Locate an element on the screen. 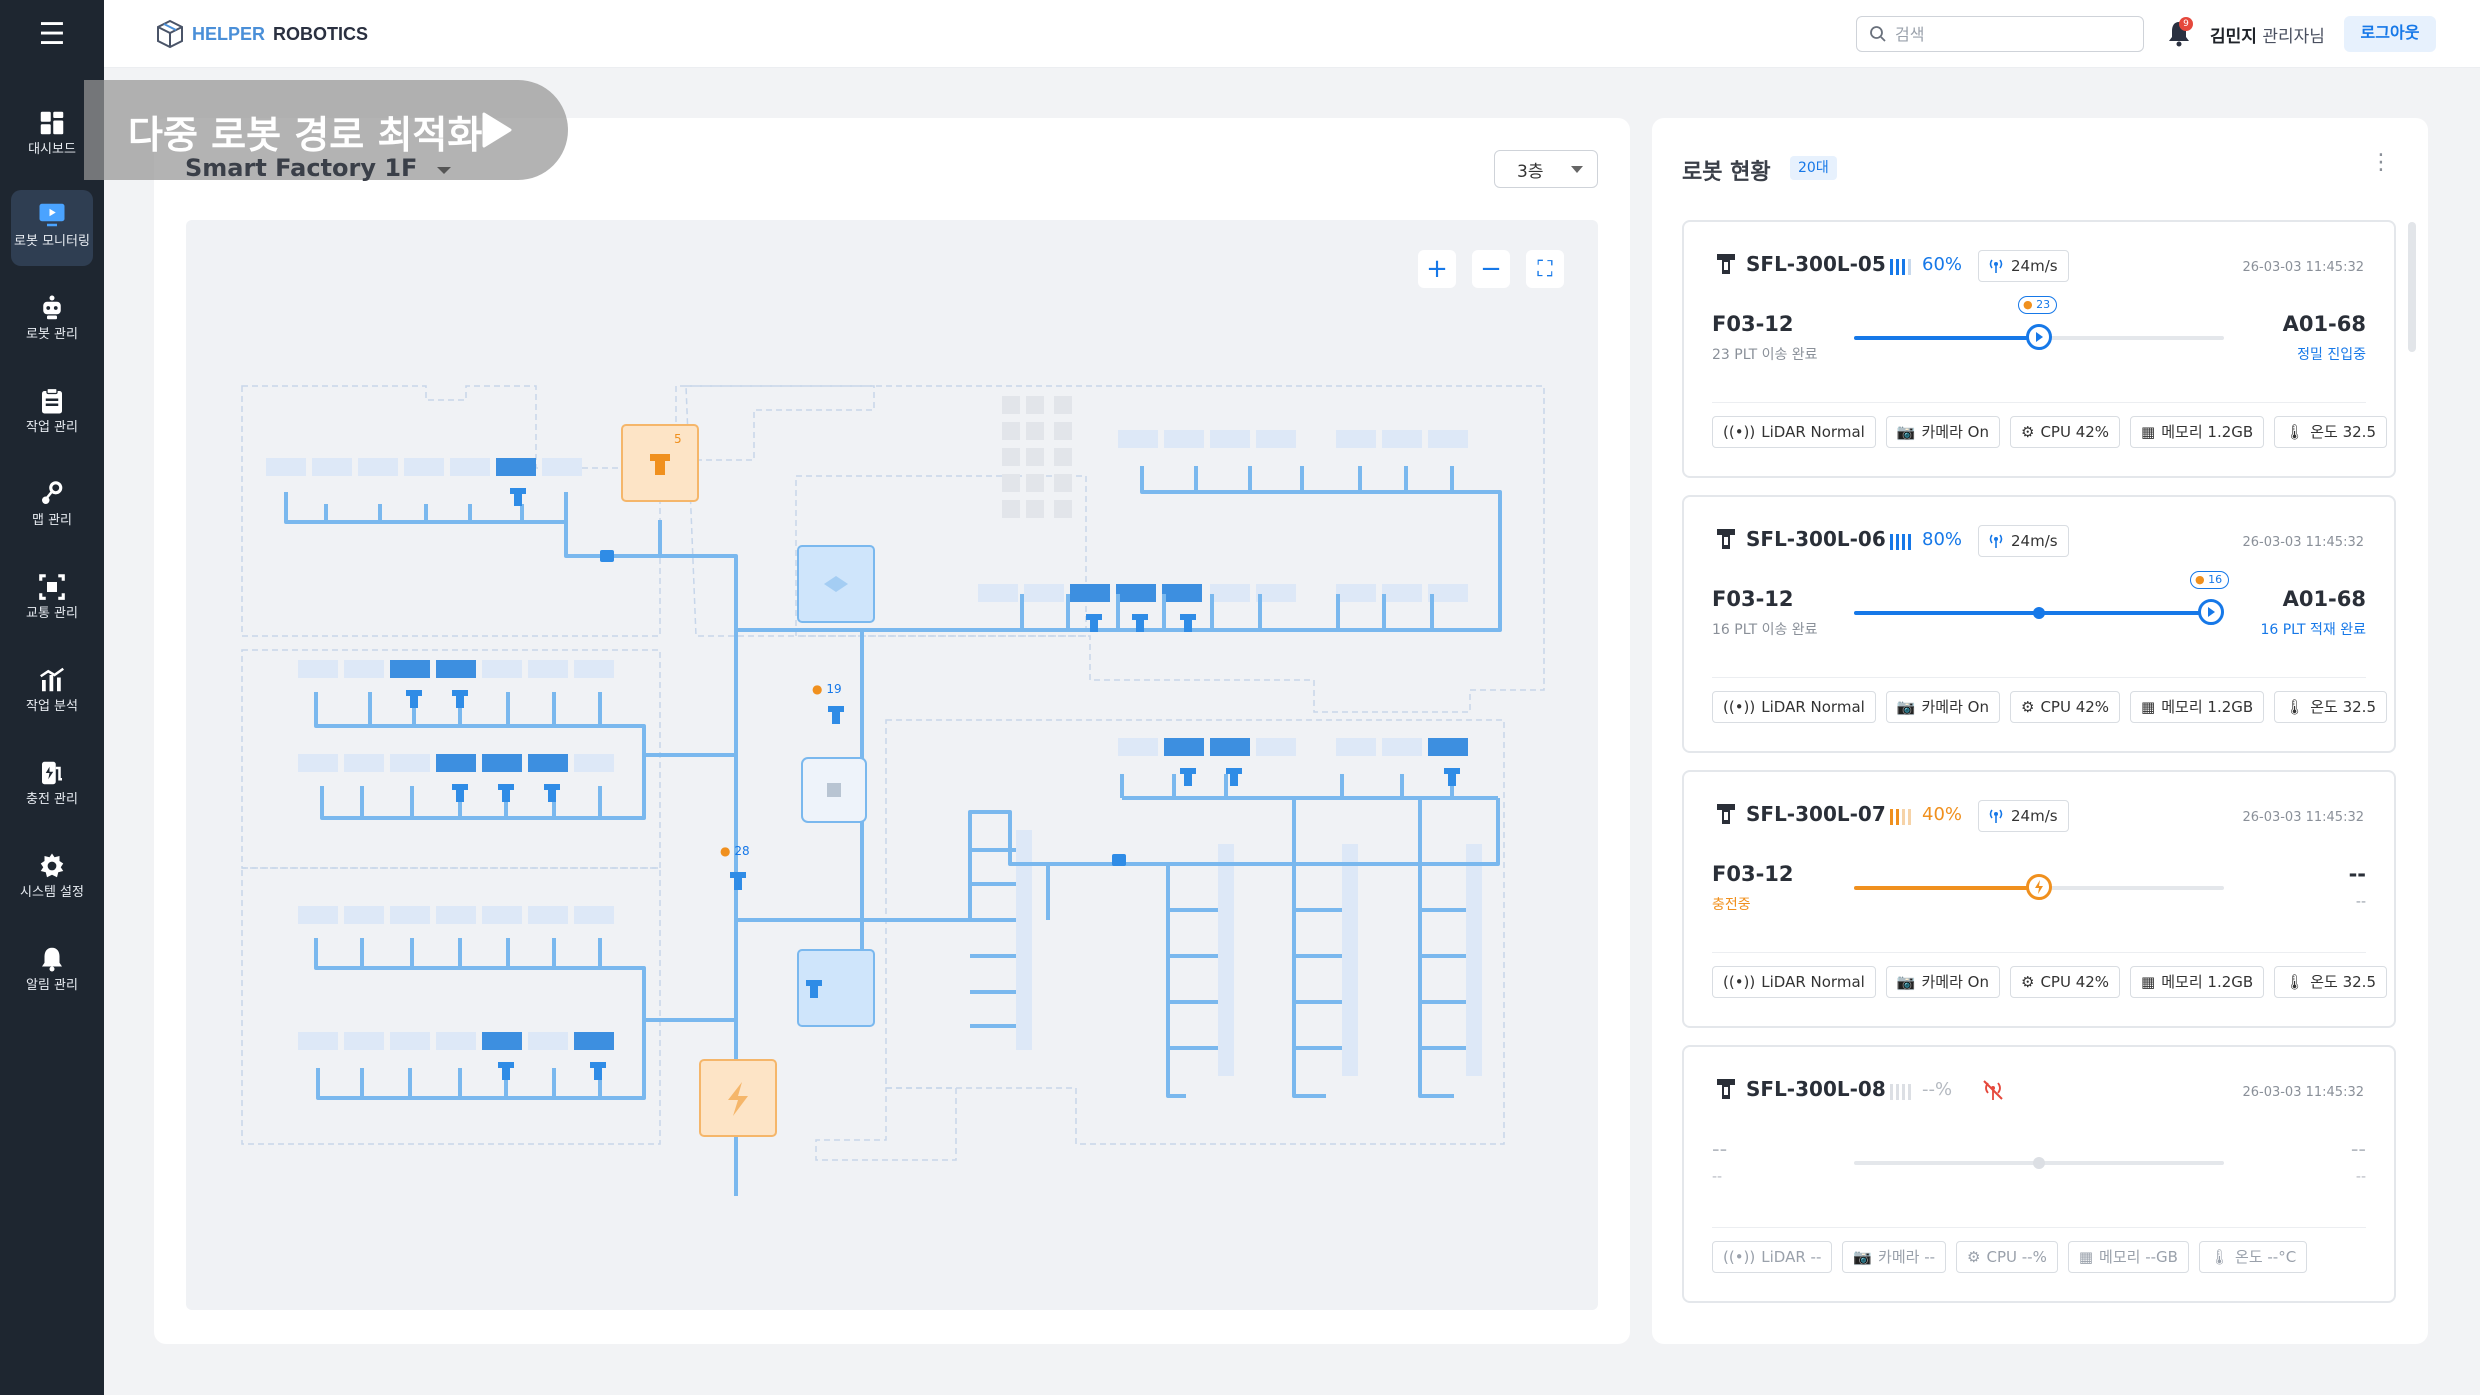  sidebar-item-task-management: 작업 관리 is located at coordinates (52, 414).